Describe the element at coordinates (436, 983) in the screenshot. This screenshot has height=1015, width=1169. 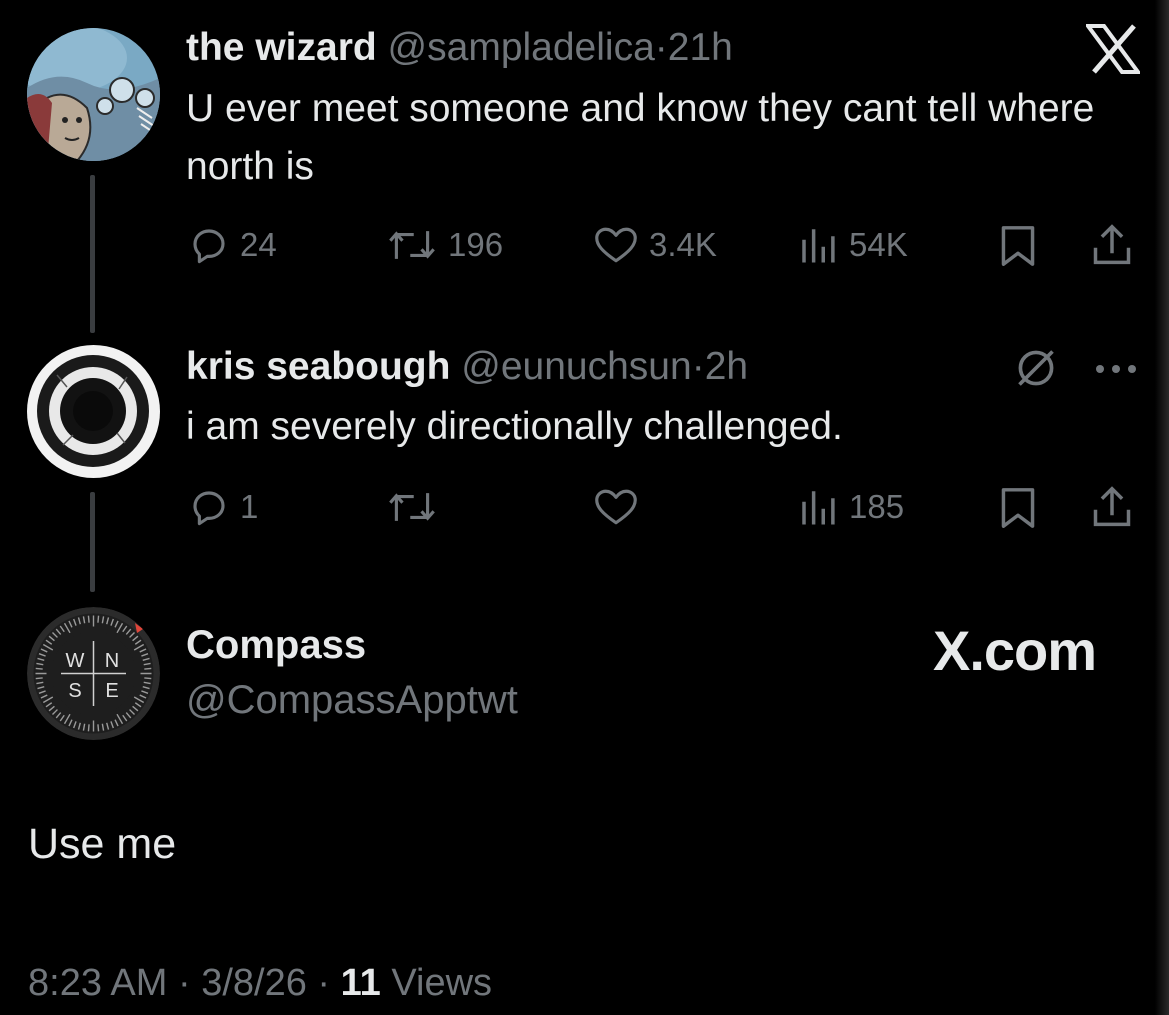
I see `post-views-label: Views` at that location.